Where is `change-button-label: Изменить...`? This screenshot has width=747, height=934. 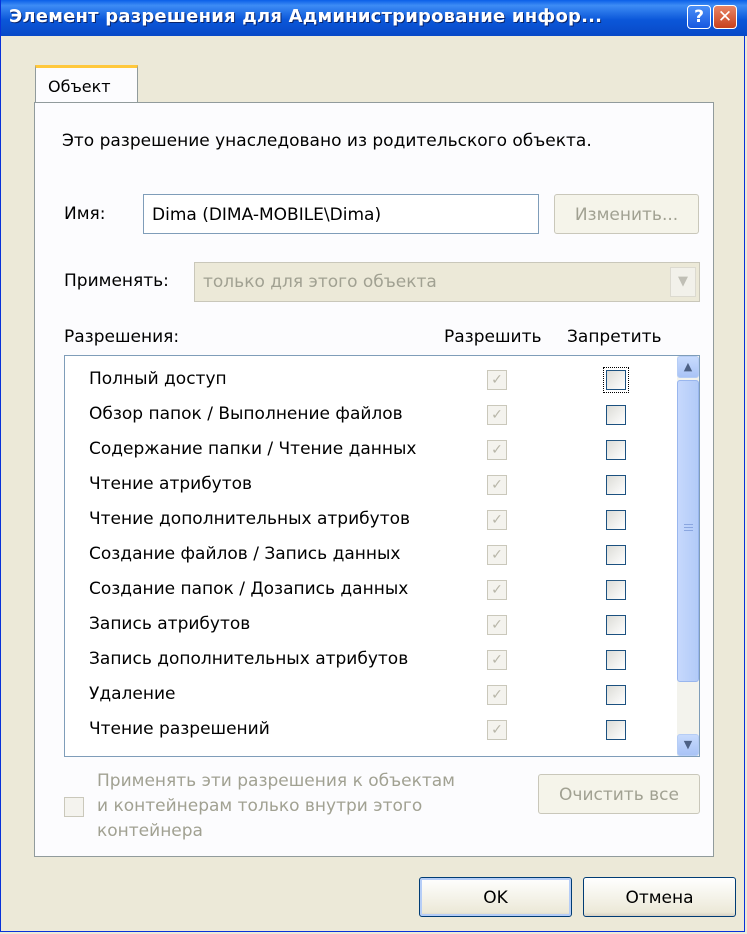 change-button-label: Изменить... is located at coordinates (626, 215).